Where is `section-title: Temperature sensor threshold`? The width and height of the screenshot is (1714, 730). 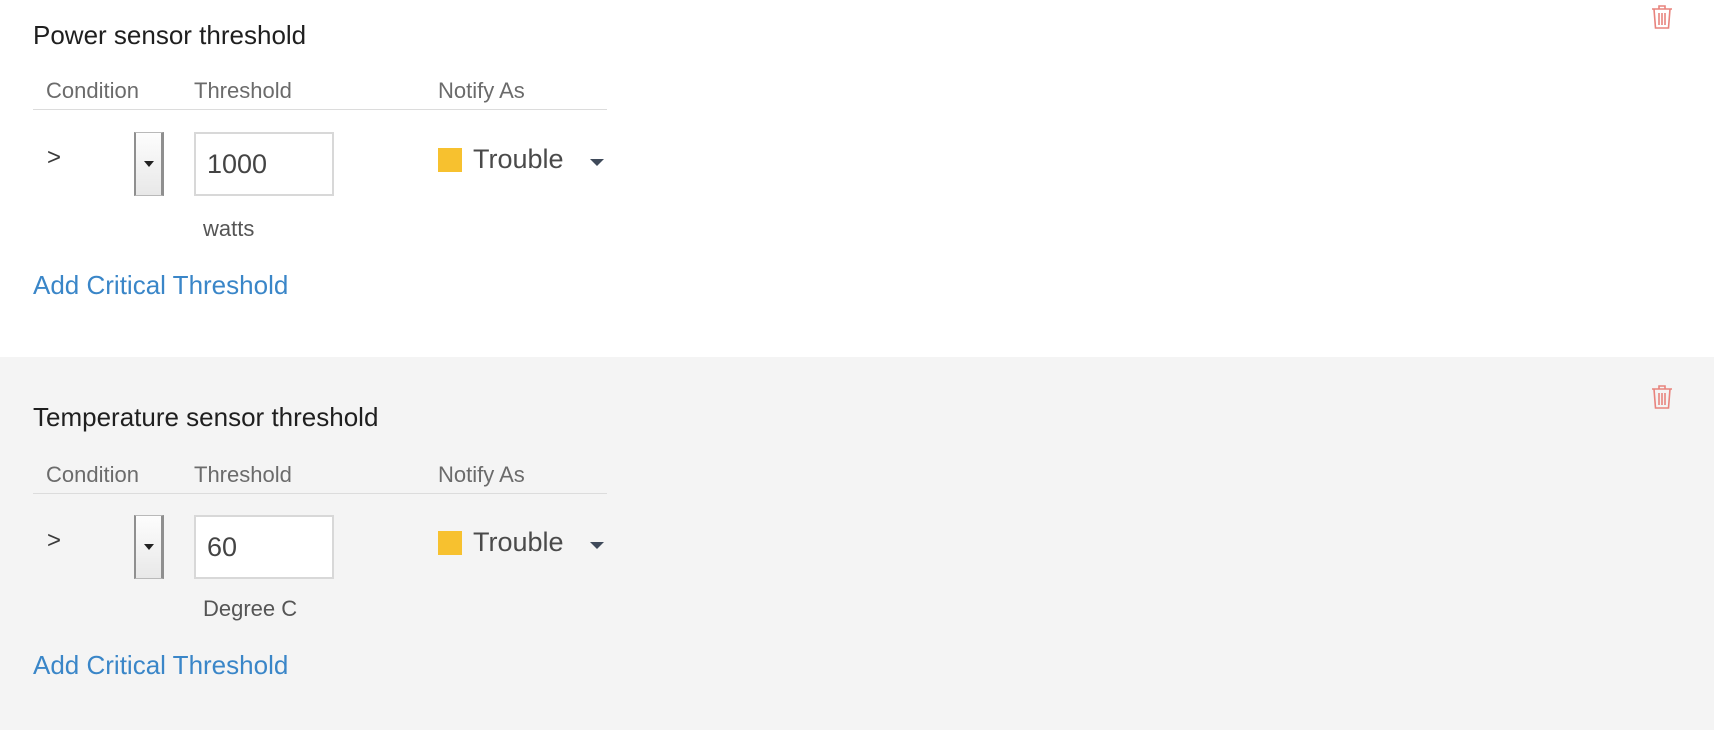 section-title: Temperature sensor threshold is located at coordinates (206, 417).